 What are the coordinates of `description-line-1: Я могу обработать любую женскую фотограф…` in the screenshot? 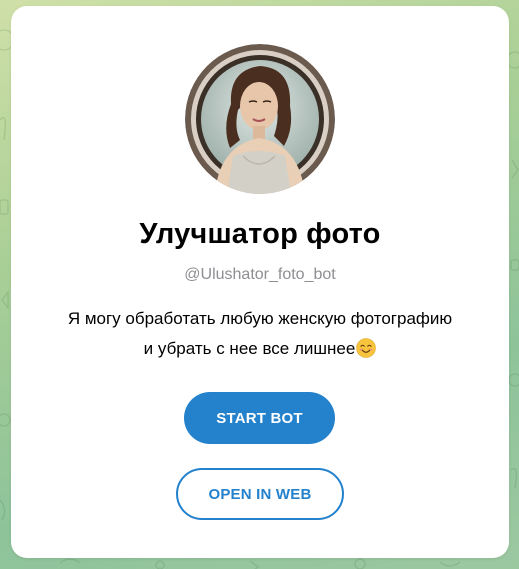 It's located at (260, 318).